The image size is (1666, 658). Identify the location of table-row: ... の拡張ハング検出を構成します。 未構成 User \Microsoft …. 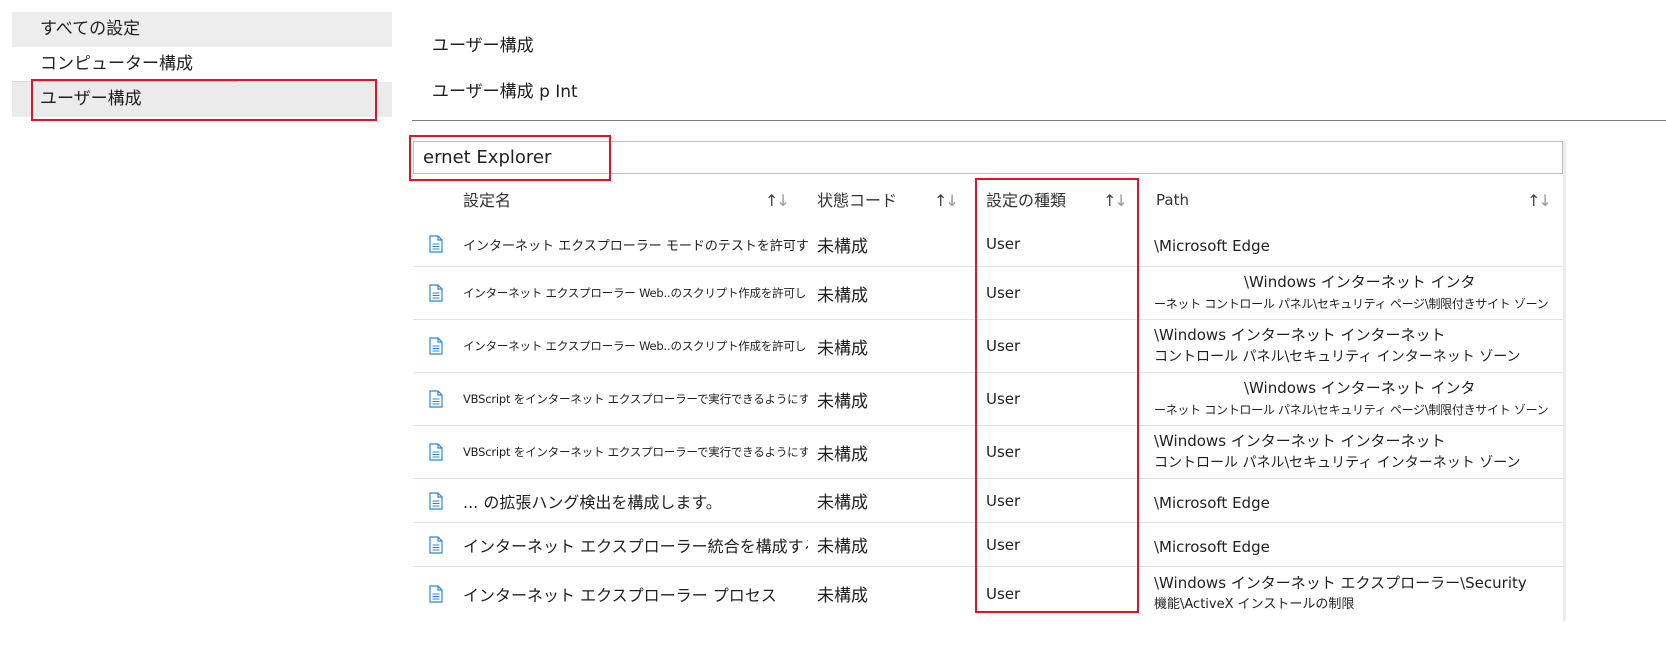
(988, 501).